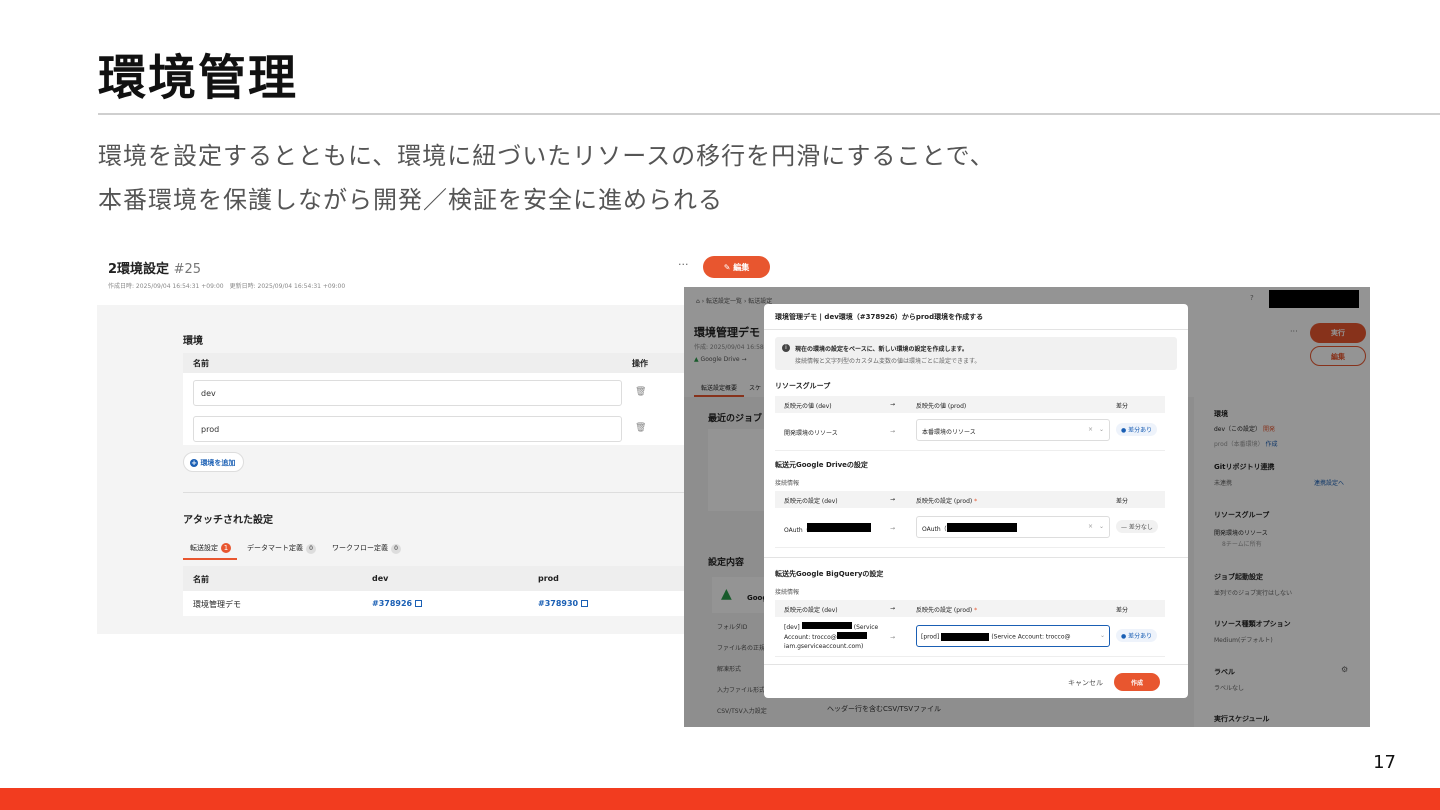 This screenshot has height=810, width=1440. I want to click on rg-h-diff: 差分, so click(1122, 406).